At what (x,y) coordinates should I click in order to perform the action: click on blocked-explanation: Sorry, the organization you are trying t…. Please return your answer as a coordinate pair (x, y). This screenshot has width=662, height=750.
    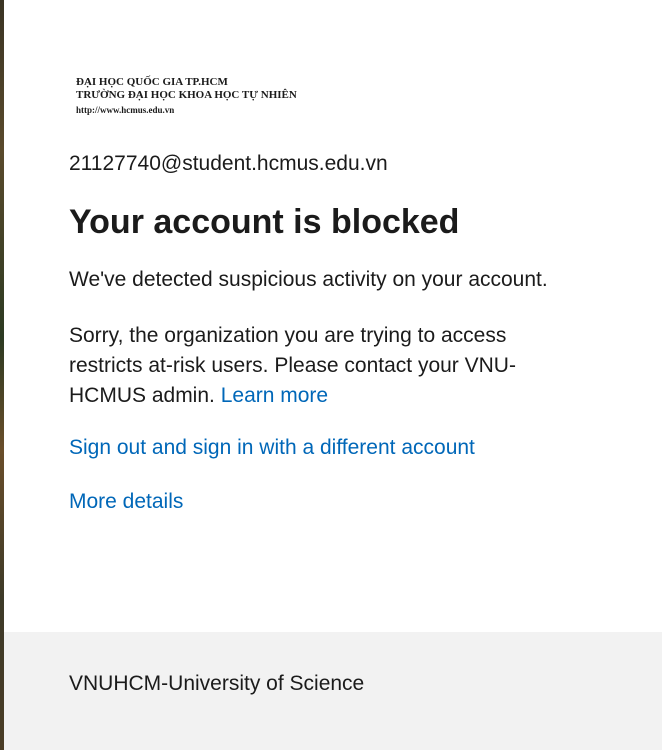
    Looking at the image, I should click on (324, 366).